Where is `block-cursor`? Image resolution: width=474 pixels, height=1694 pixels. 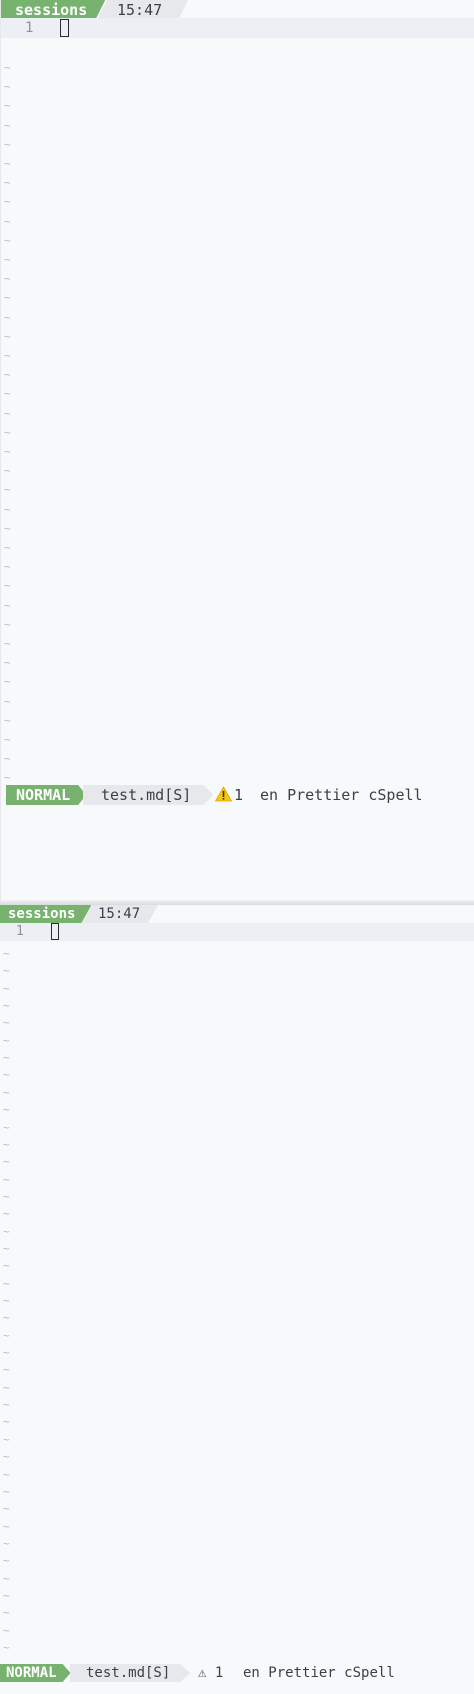
block-cursor is located at coordinates (55, 931).